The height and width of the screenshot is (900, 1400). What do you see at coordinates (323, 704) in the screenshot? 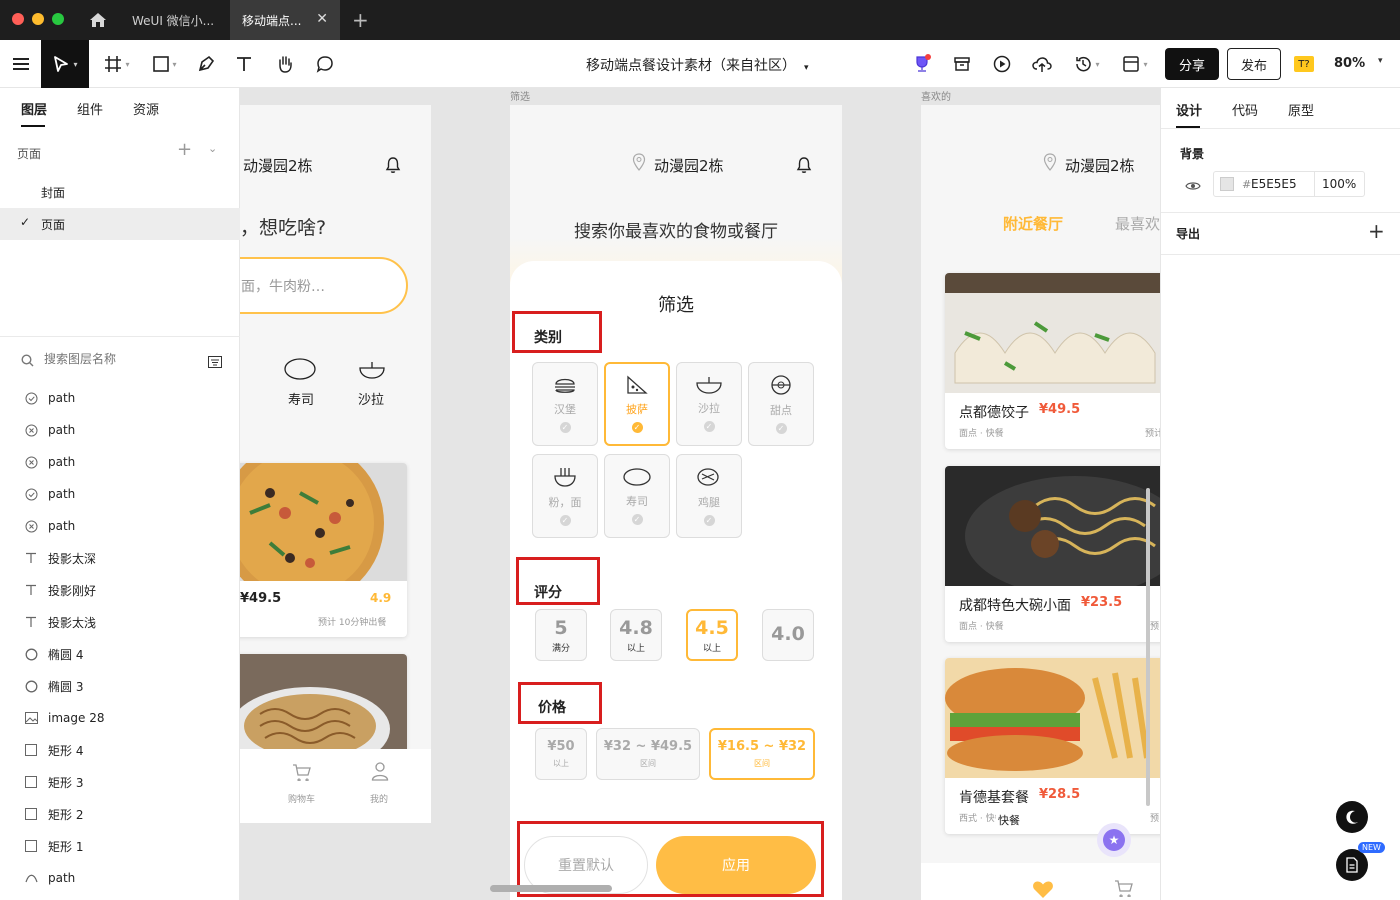
I see `noodle-card` at bounding box center [323, 704].